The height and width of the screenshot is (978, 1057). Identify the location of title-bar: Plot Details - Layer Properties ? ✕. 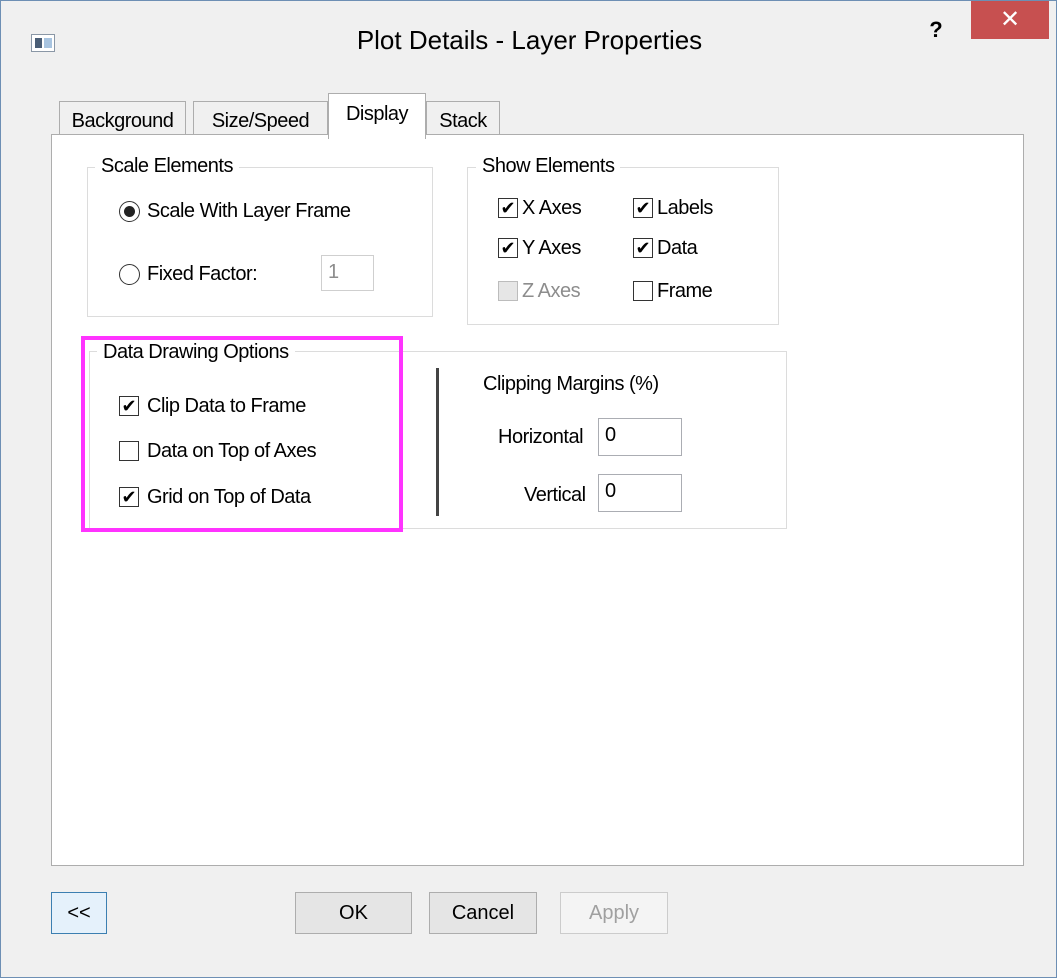
(528, 43).